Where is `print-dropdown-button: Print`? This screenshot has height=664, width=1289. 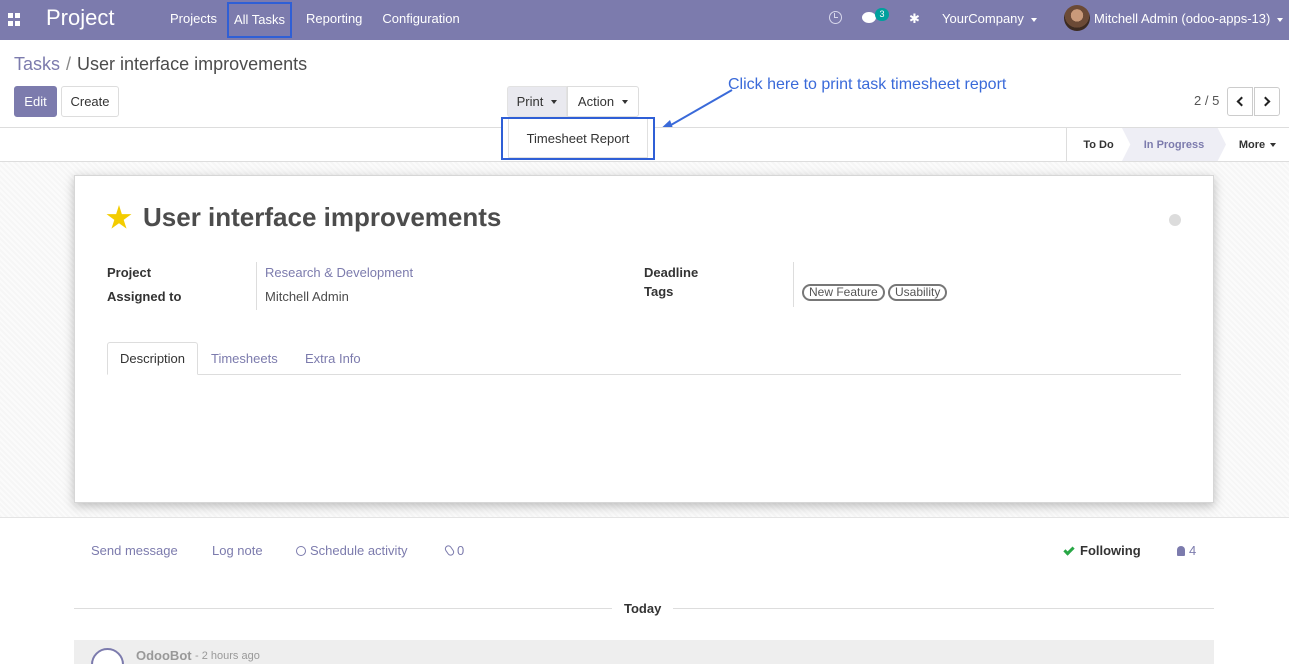 print-dropdown-button: Print is located at coordinates (537, 101).